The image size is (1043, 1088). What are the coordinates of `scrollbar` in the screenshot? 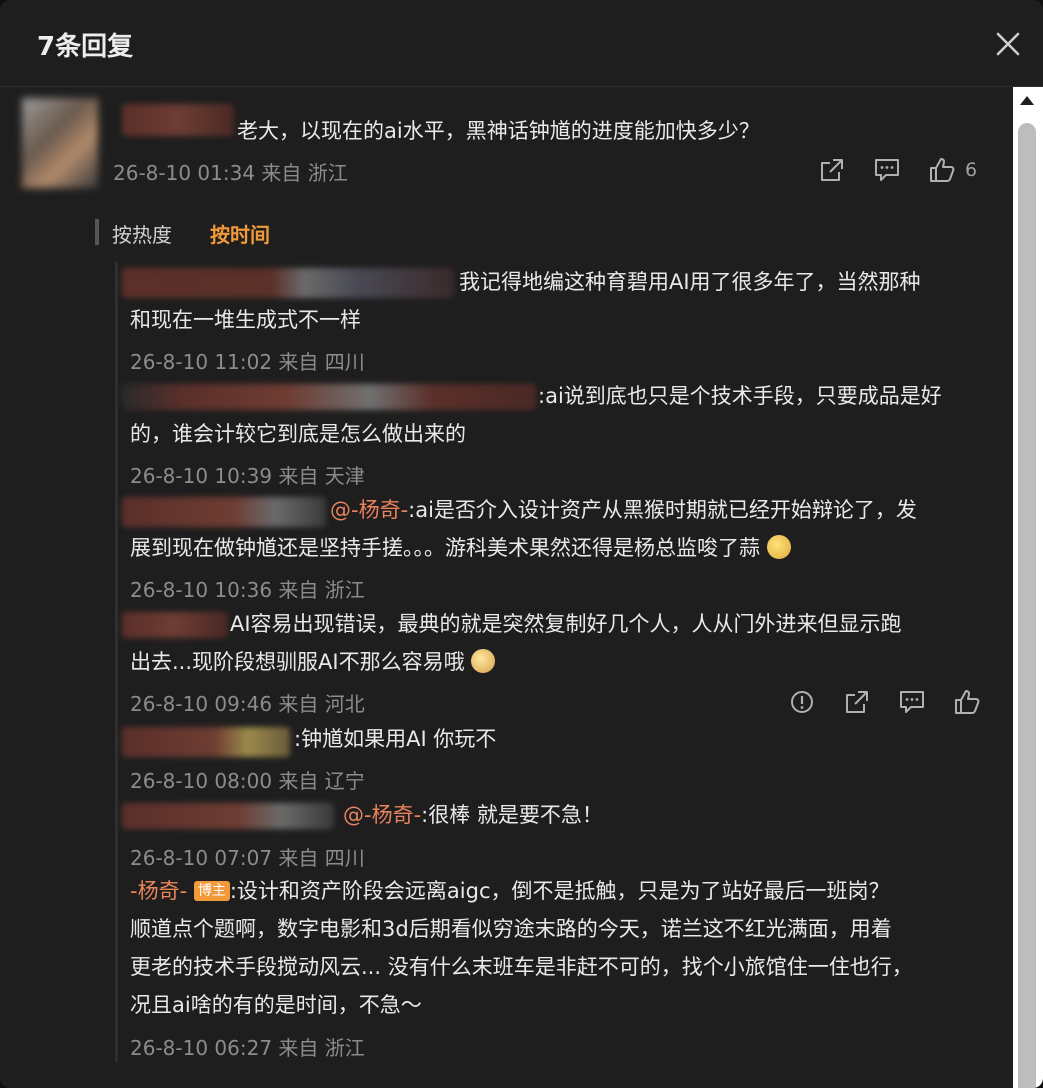 It's located at (1028, 587).